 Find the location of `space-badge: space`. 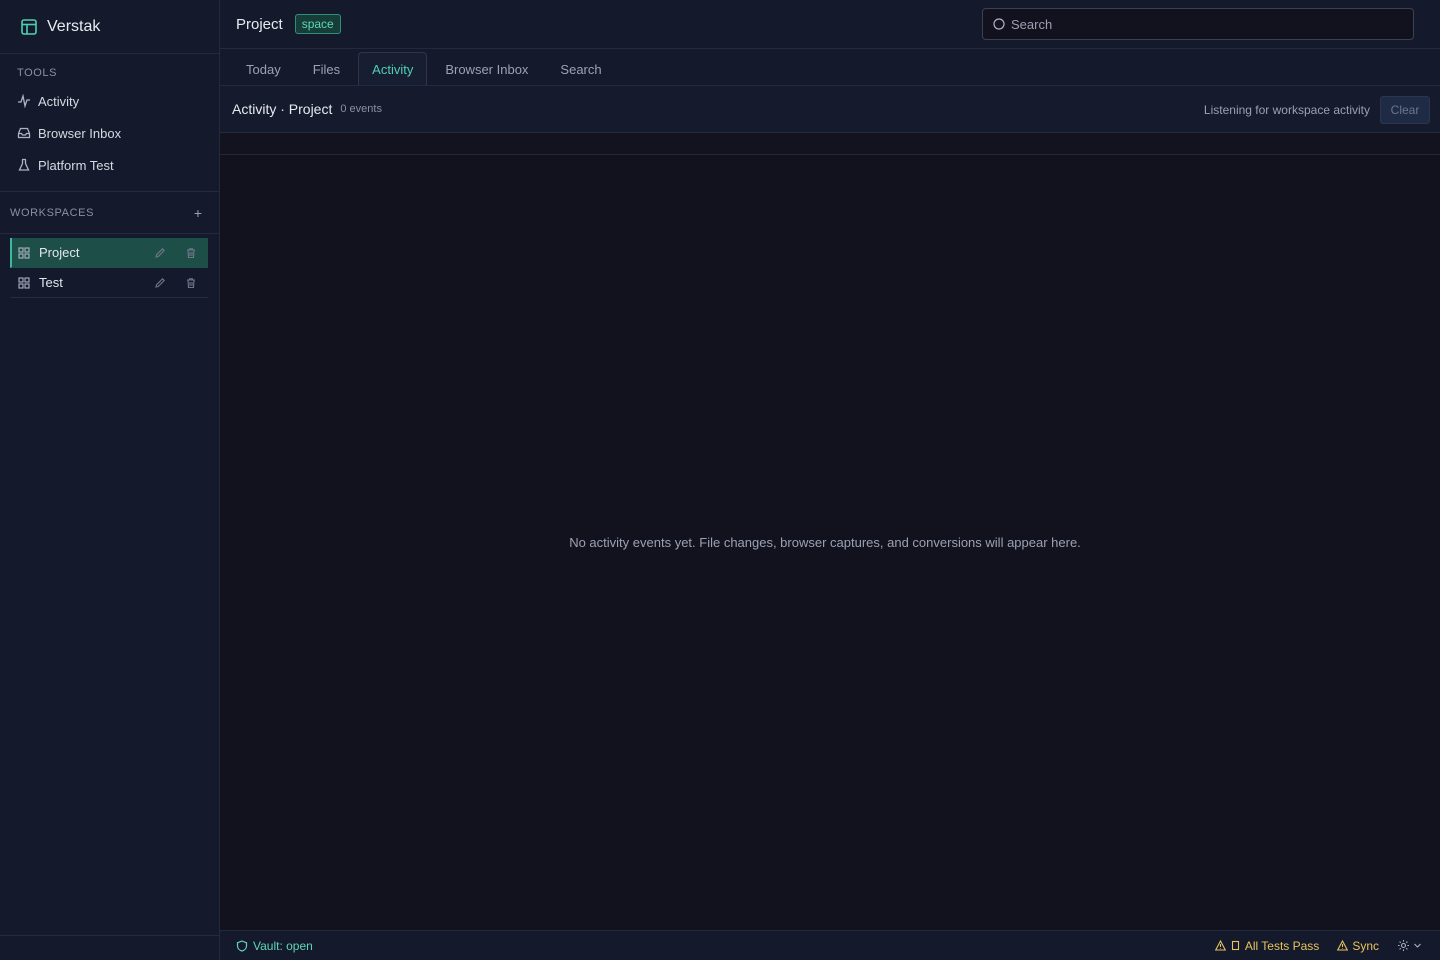

space-badge: space is located at coordinates (317, 24).